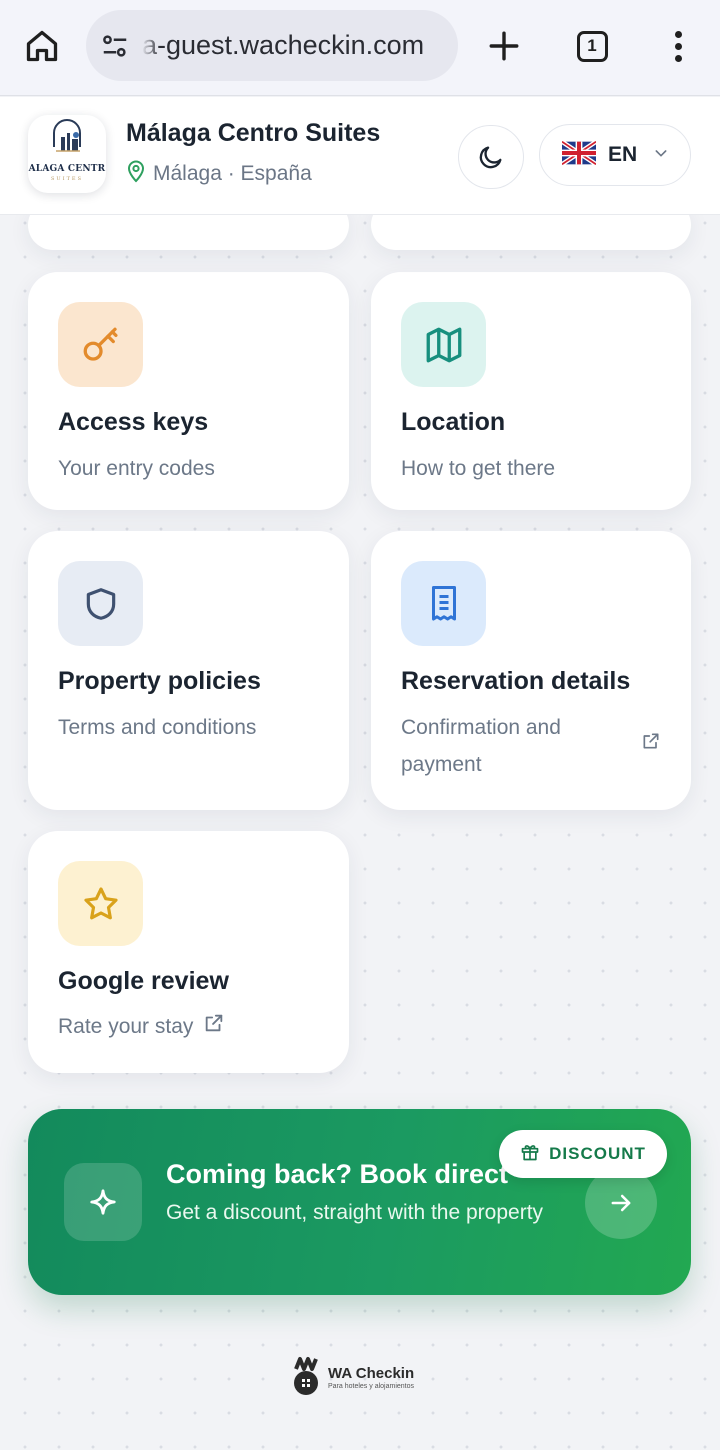 The width and height of the screenshot is (720, 1450). Describe the element at coordinates (453, 422) in the screenshot. I see `card-title: Location` at that location.